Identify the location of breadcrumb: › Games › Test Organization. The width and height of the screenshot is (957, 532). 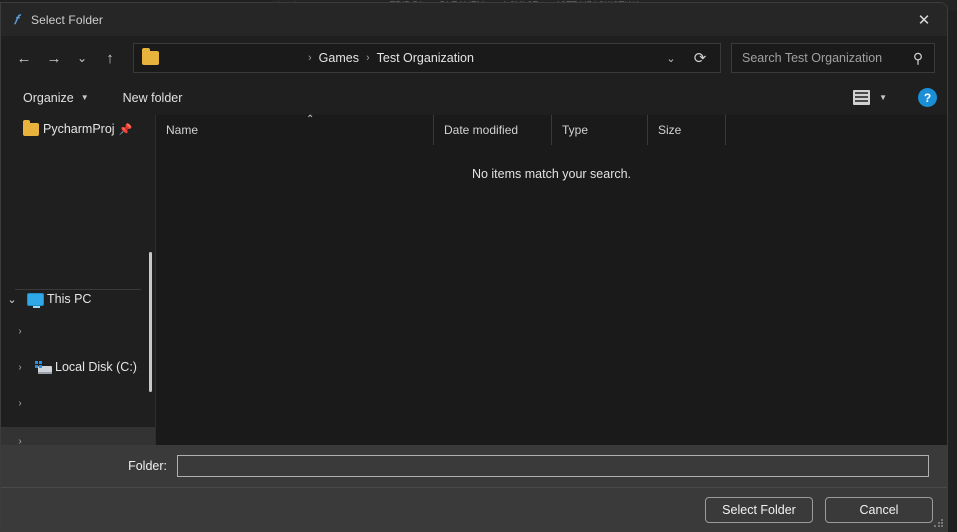
(409, 58).